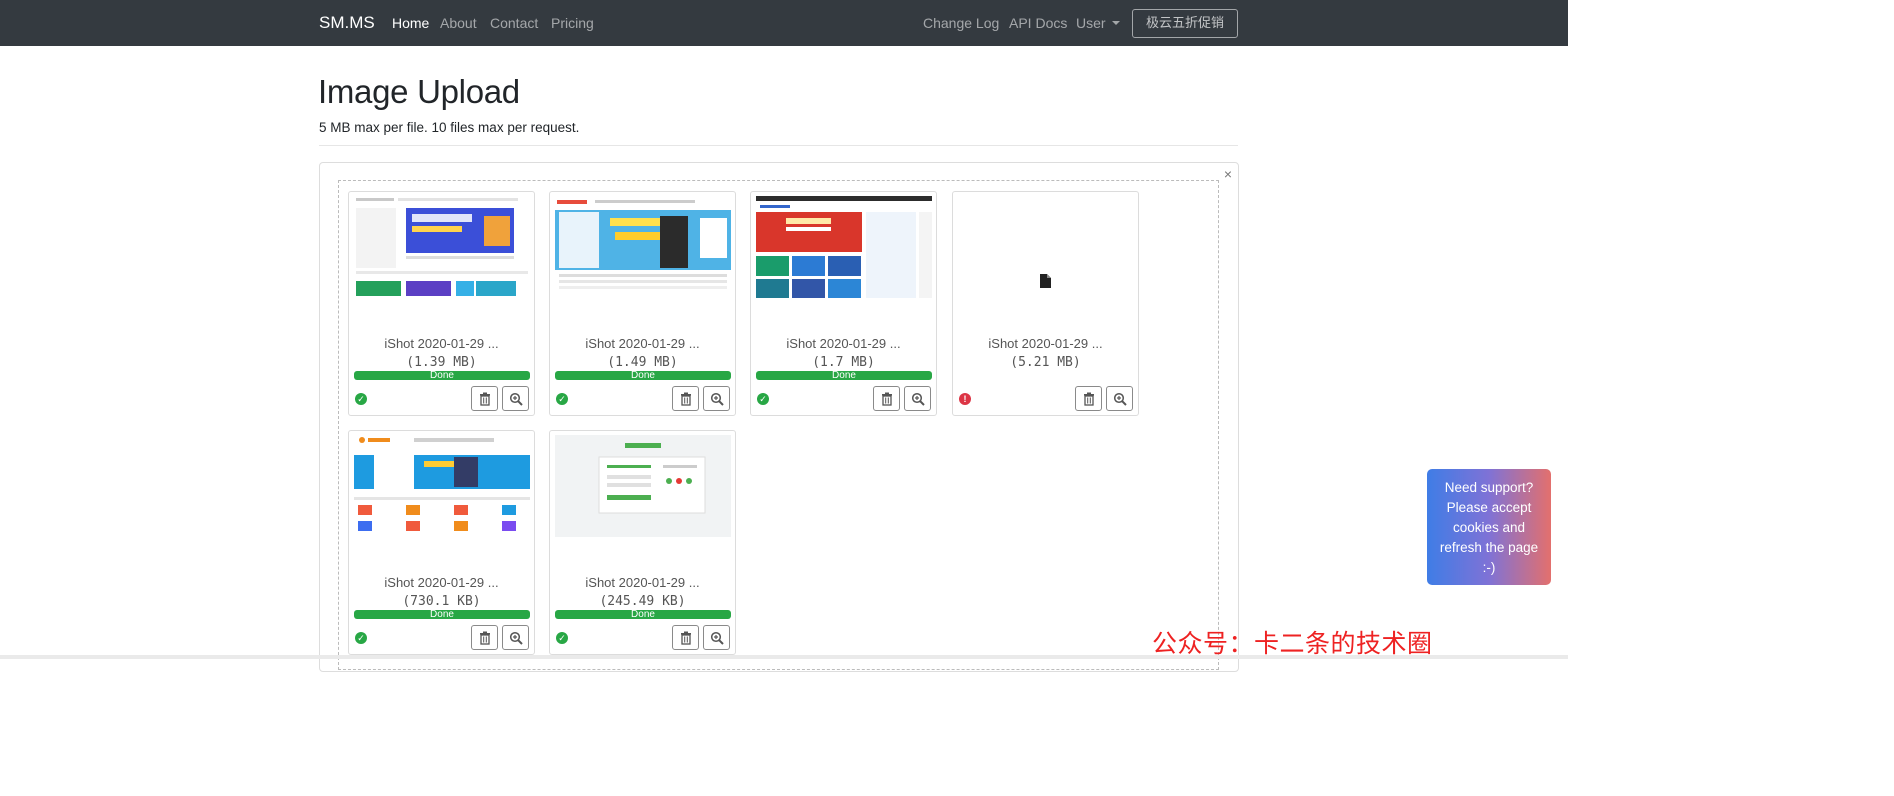  What do you see at coordinates (441, 303) in the screenshot?
I see `file-preview-card: iShot 2020-01-29 ... (1.39 MB) Done ✓` at bounding box center [441, 303].